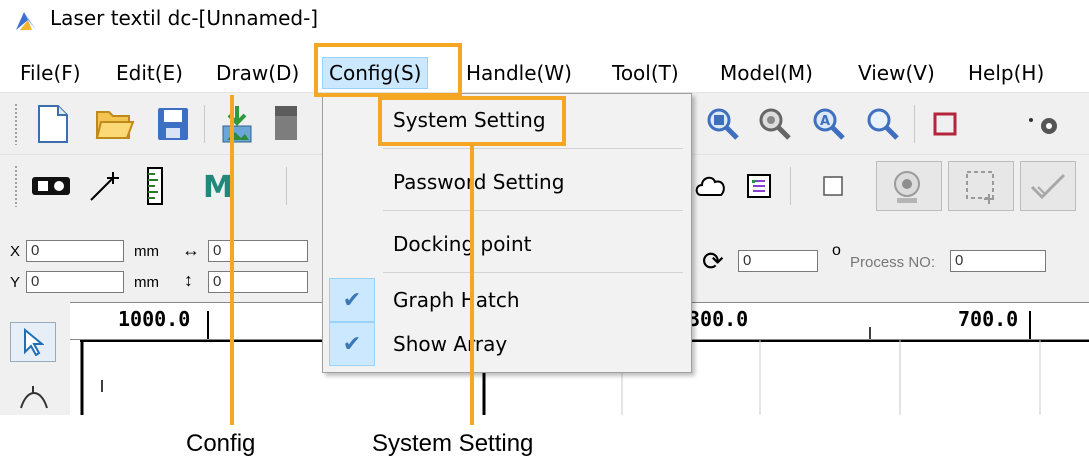 This screenshot has height=465, width=1089. What do you see at coordinates (825, 121) in the screenshot?
I see `svg-text: A` at bounding box center [825, 121].